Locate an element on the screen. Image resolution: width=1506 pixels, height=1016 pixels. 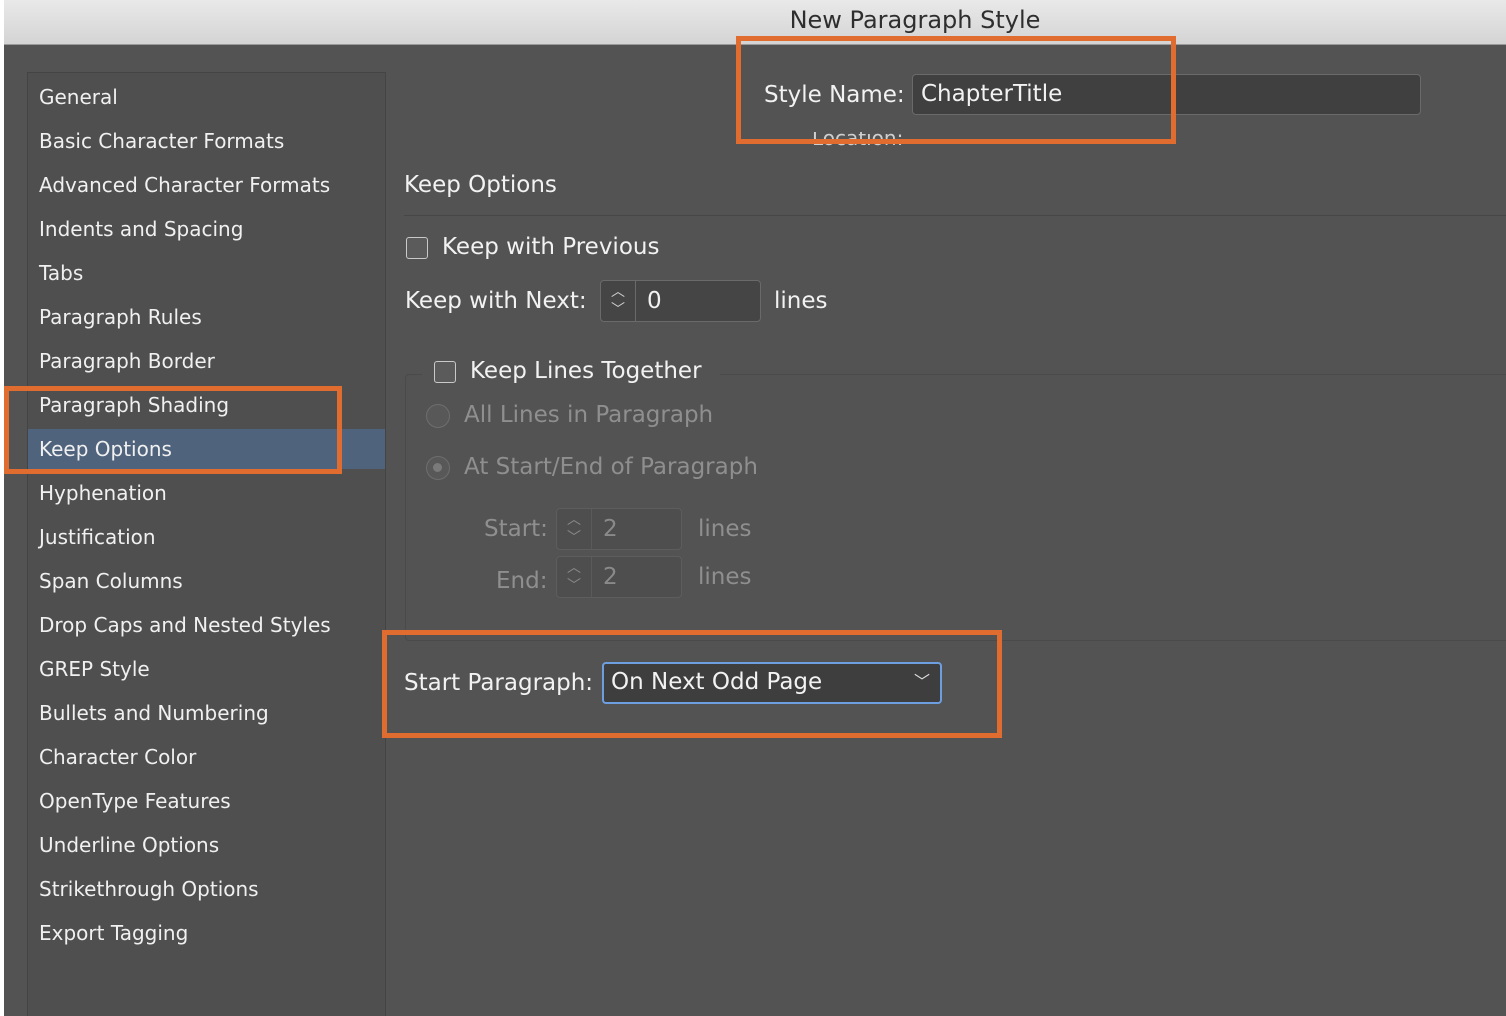
keep-with-previous-checkbox is located at coordinates (417, 248).